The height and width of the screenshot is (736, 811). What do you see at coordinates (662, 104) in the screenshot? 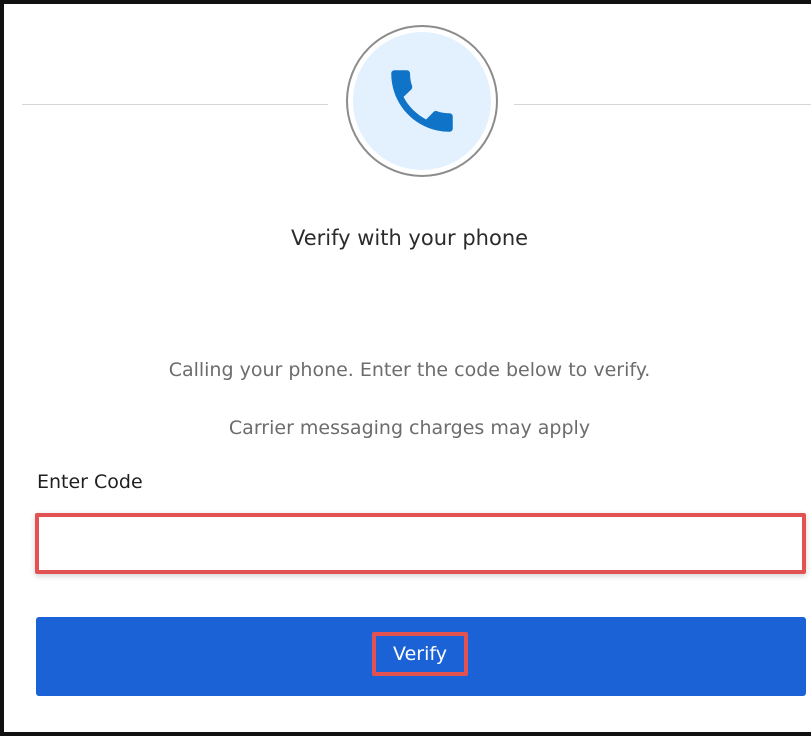
I see `header-divider-right` at bounding box center [662, 104].